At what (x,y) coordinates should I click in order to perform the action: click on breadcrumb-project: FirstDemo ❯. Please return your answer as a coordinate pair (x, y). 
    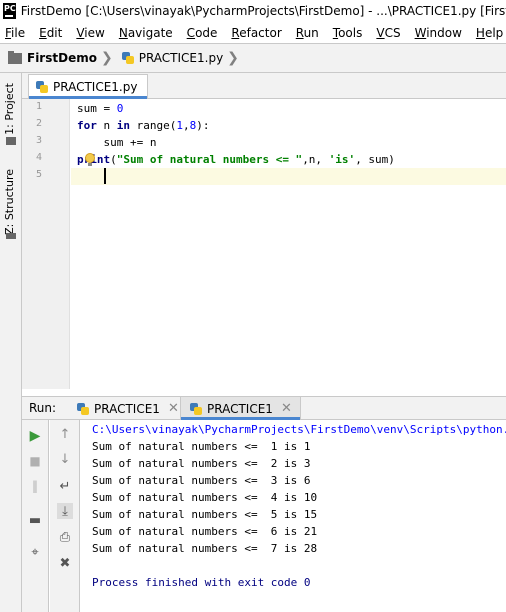
    Looking at the image, I should click on (56, 58).